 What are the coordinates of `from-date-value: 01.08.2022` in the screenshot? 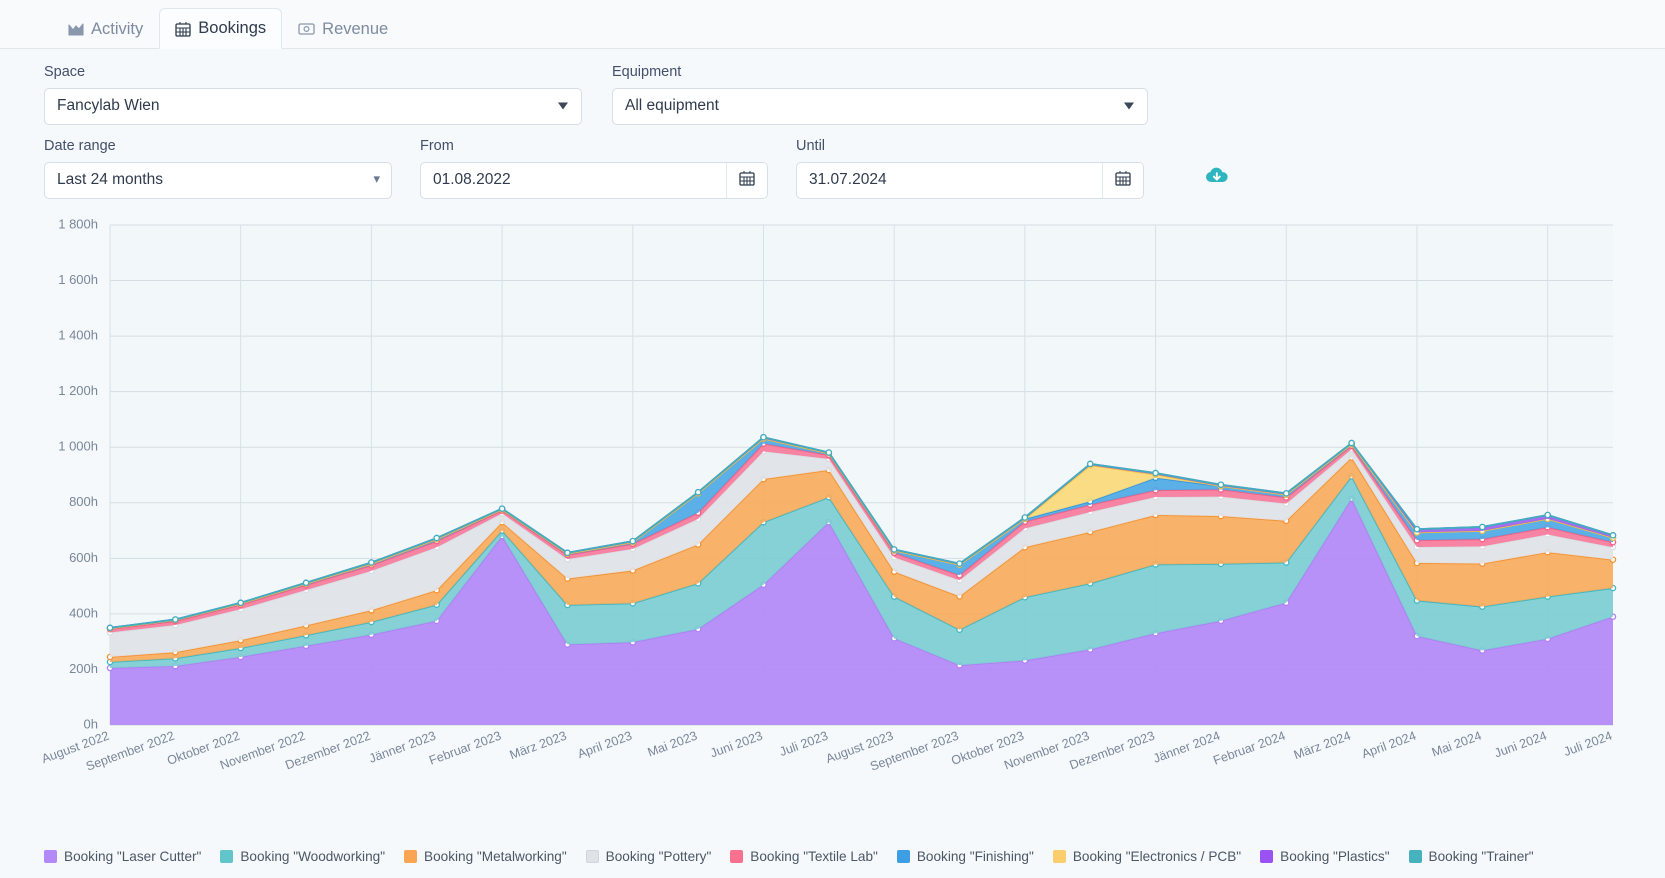 It's located at (573, 180).